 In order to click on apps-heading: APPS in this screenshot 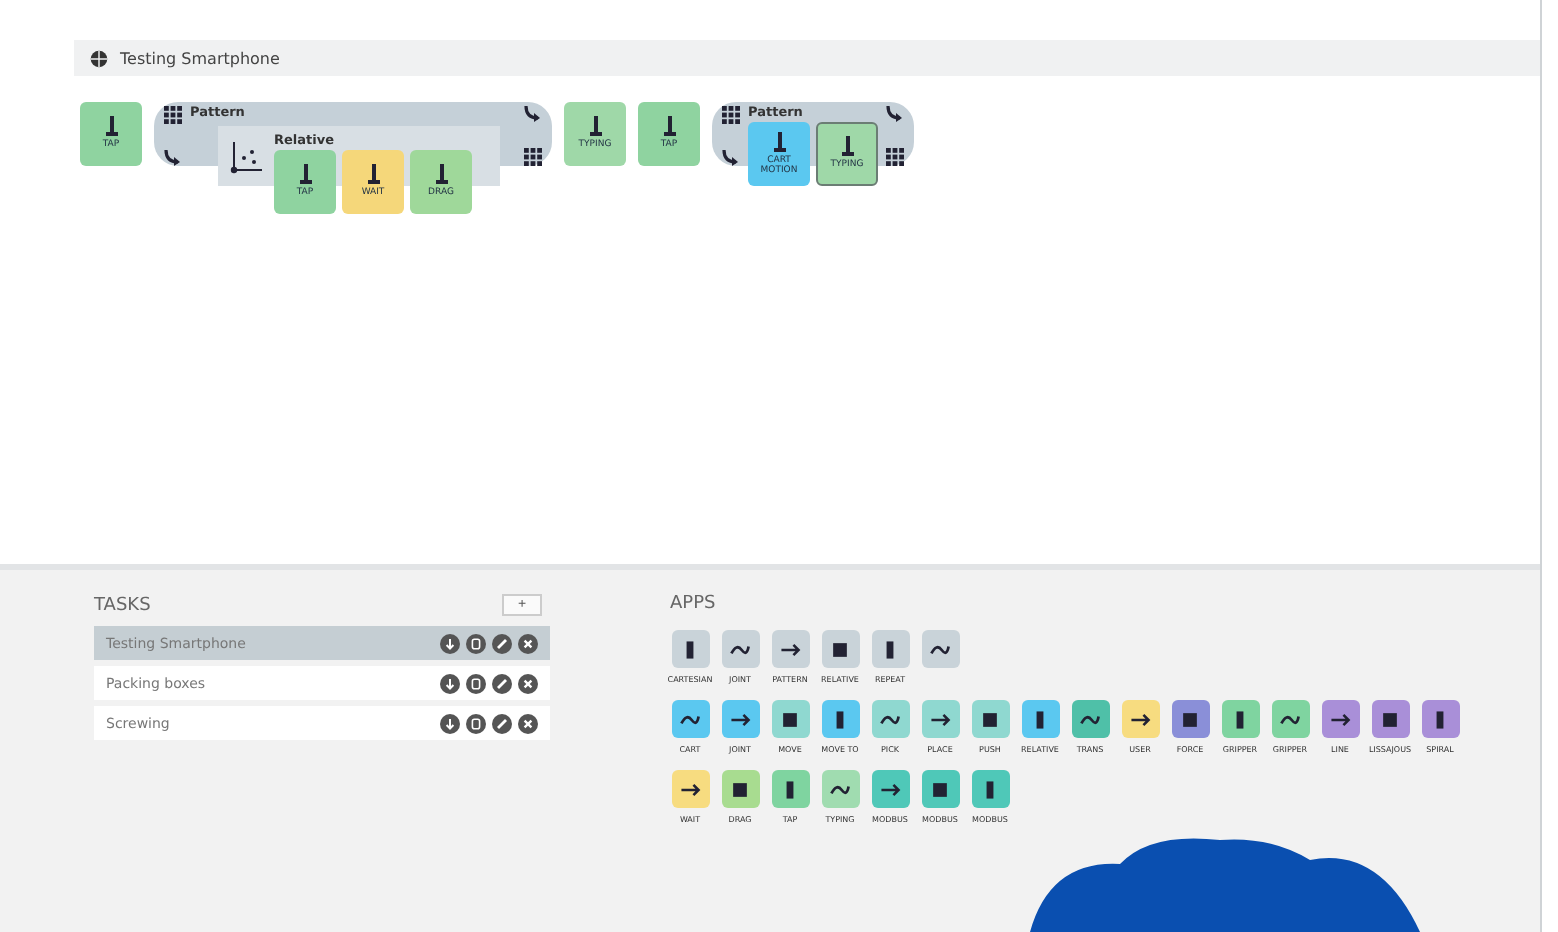, I will do `click(694, 604)`.